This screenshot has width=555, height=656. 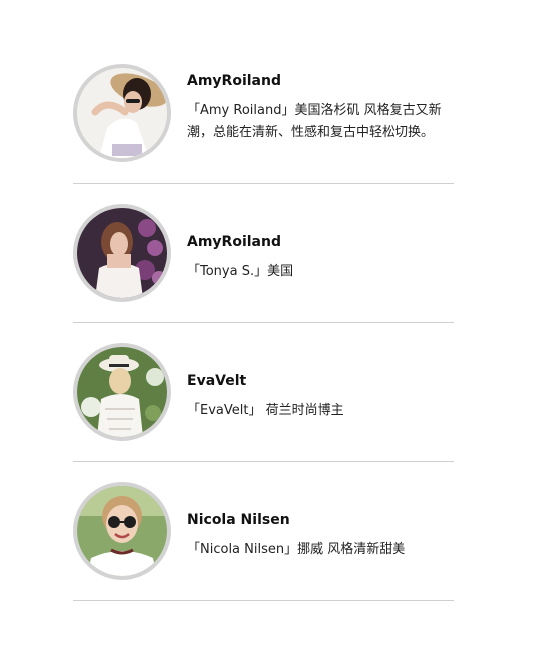 What do you see at coordinates (238, 520) in the screenshot?
I see `profile-name: Nicola Nilsen` at bounding box center [238, 520].